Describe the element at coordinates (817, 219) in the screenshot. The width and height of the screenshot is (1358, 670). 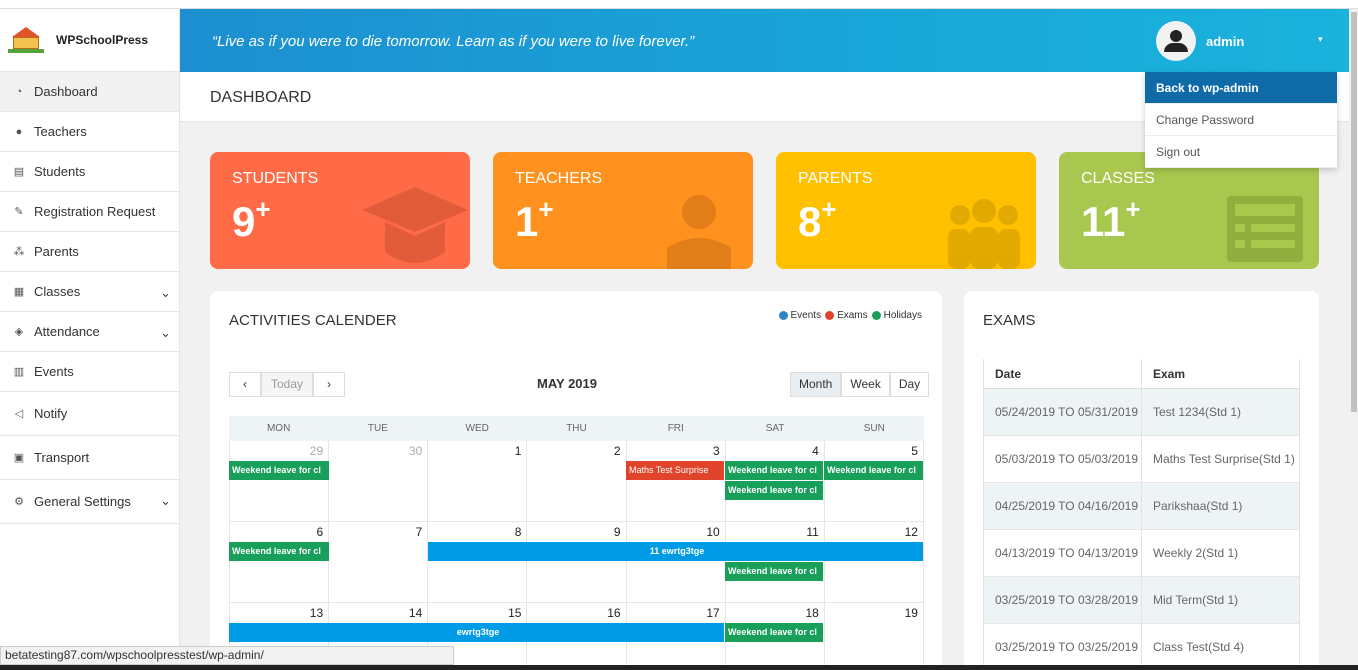
I see `stat-value: 8+` at that location.